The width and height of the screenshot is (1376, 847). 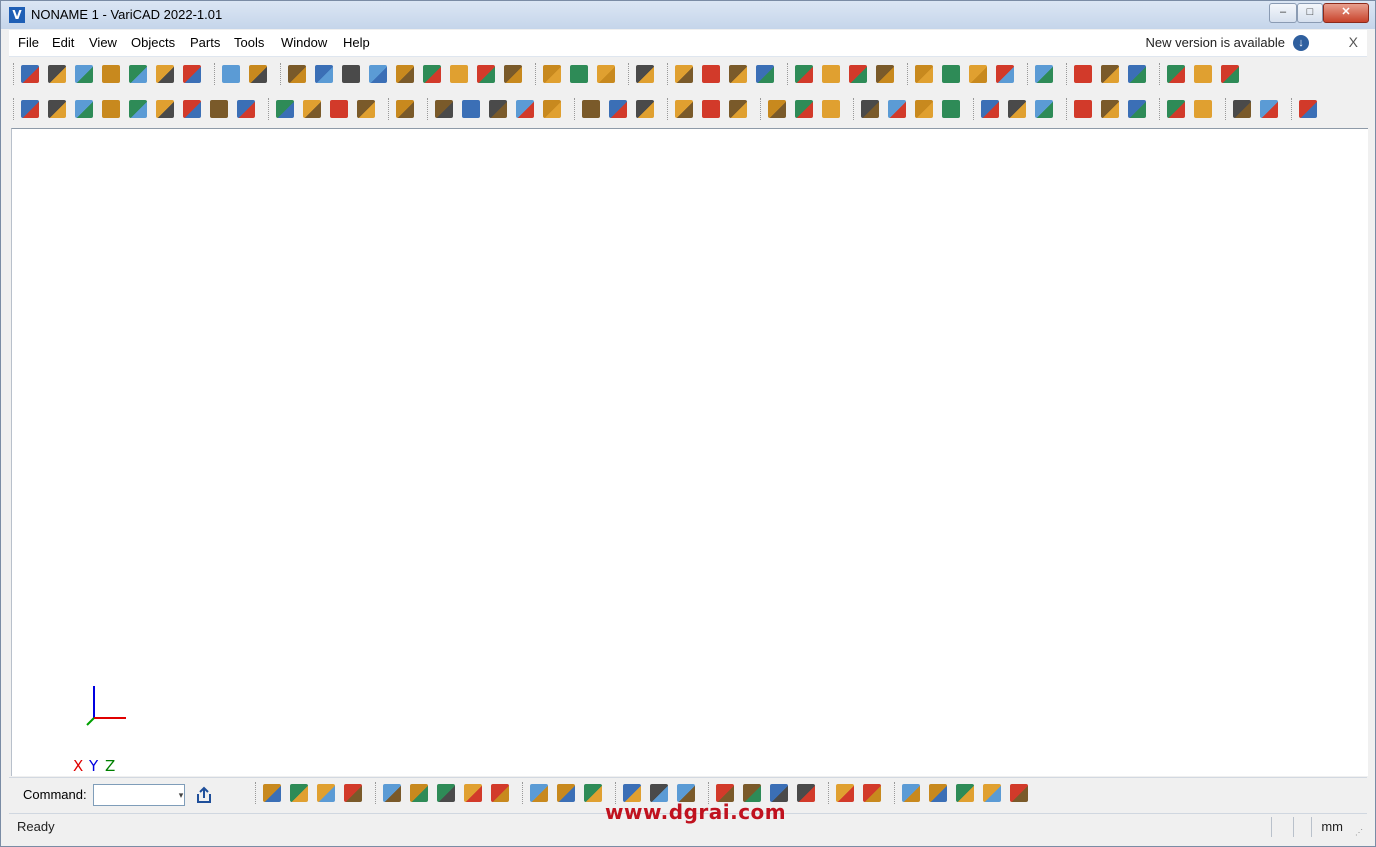 What do you see at coordinates (738, 74) in the screenshot?
I see `main-tool-25-icon` at bounding box center [738, 74].